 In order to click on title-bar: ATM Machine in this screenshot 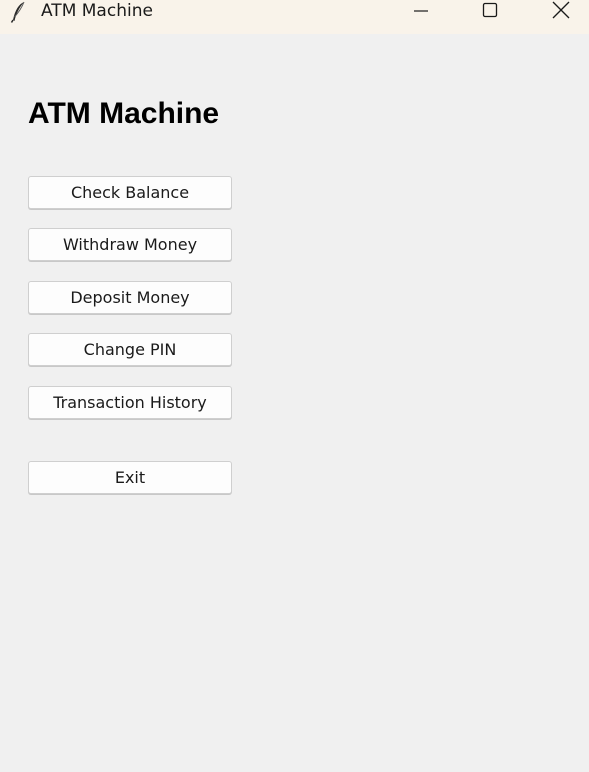, I will do `click(294, 17)`.